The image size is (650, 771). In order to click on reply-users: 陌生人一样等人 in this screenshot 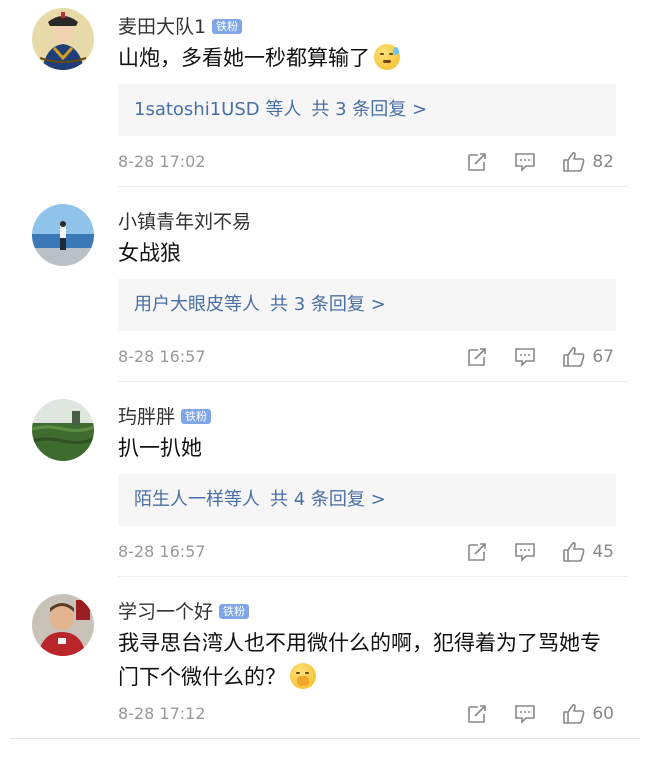, I will do `click(197, 499)`.